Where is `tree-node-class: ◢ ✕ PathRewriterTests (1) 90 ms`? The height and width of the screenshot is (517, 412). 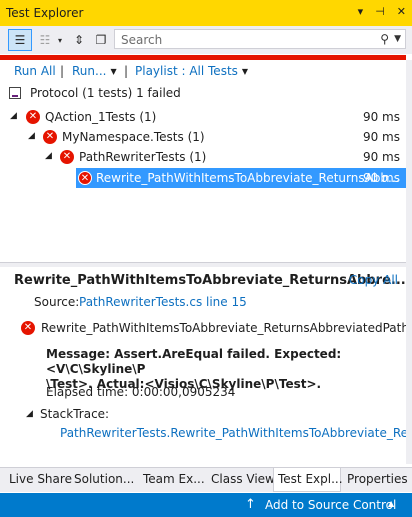
tree-node-class: ◢ ✕ PathRewriterTests (1) 90 ms is located at coordinates (203, 157).